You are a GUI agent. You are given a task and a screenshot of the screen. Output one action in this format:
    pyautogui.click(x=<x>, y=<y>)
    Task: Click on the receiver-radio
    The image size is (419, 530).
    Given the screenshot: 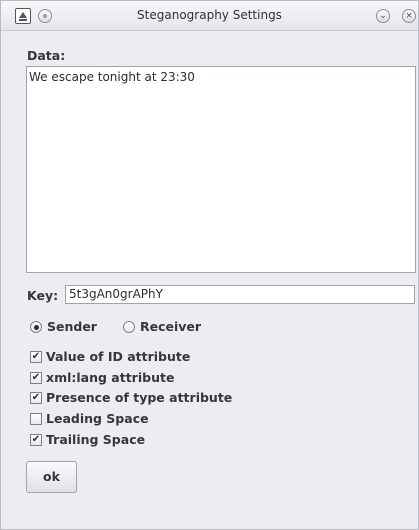 What is the action you would take?
    pyautogui.click(x=129, y=327)
    